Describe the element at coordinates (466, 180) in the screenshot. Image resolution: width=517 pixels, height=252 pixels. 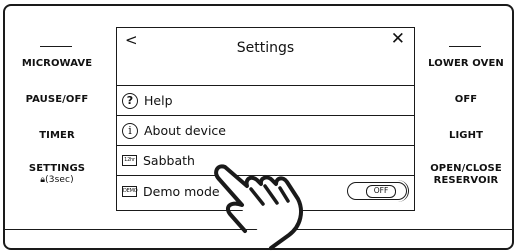
I see `reservoir-label: RESERVOIR` at that location.